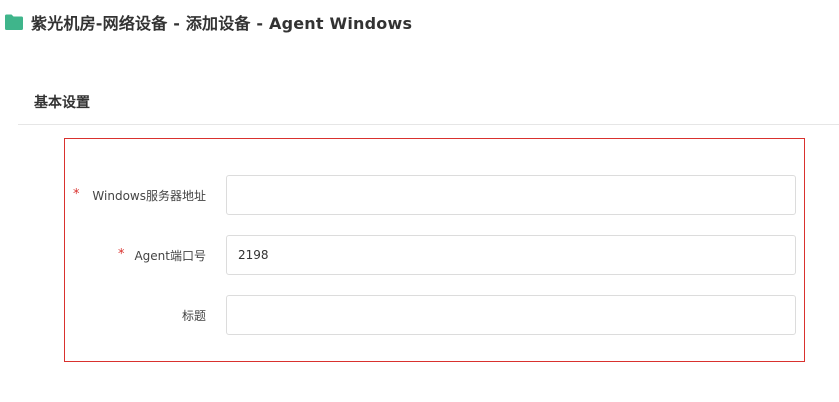 The width and height of the screenshot is (839, 402). I want to click on title-input, so click(511, 315).